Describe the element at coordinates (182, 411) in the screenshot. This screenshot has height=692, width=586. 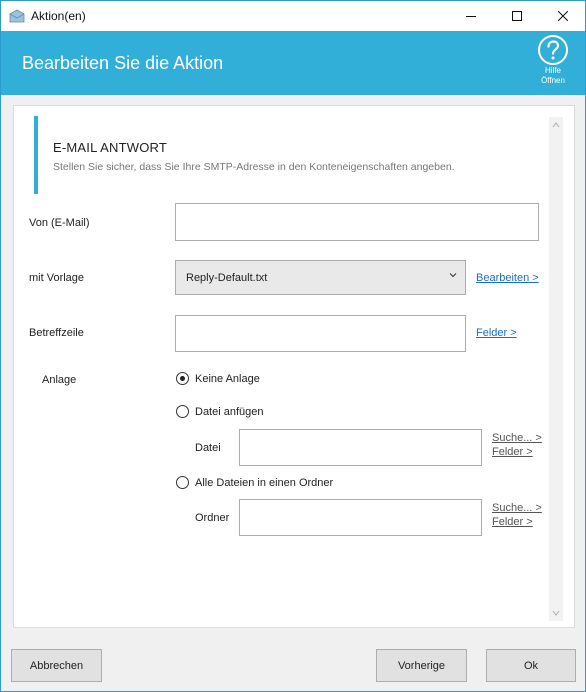
I see `radio-attach-file` at that location.